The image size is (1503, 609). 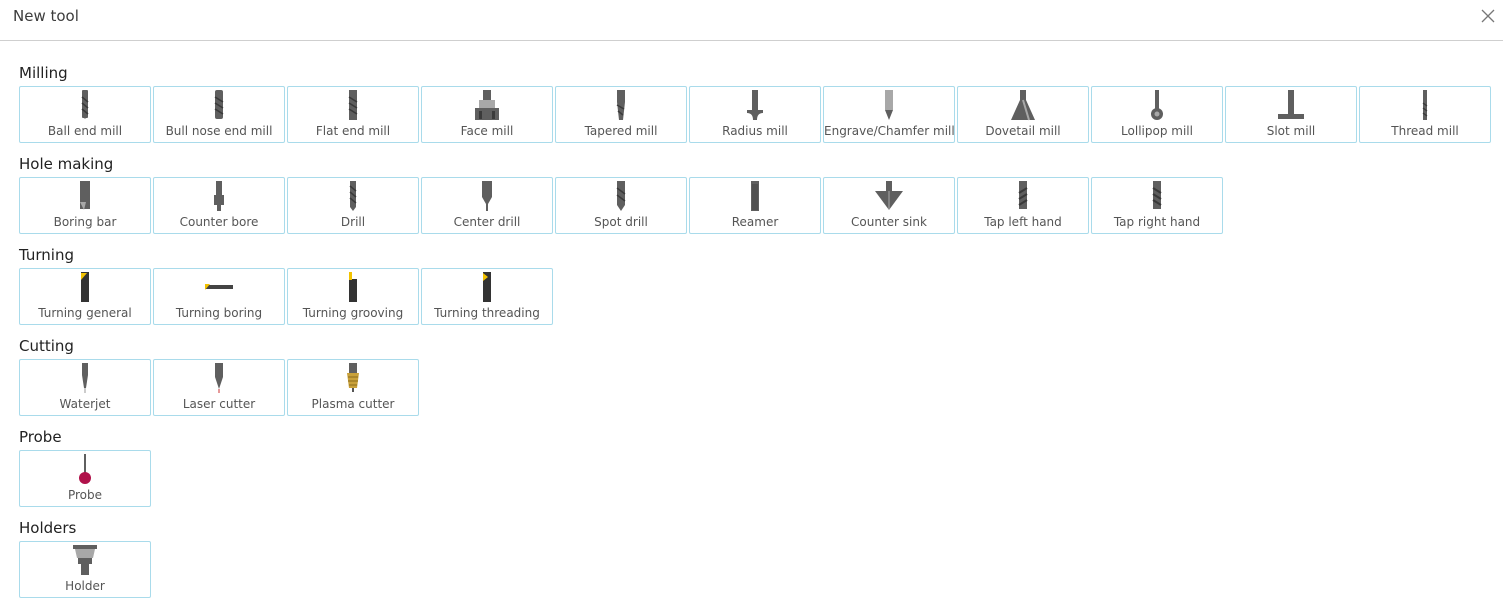 I want to click on section-title: Cutting, so click(x=46, y=346).